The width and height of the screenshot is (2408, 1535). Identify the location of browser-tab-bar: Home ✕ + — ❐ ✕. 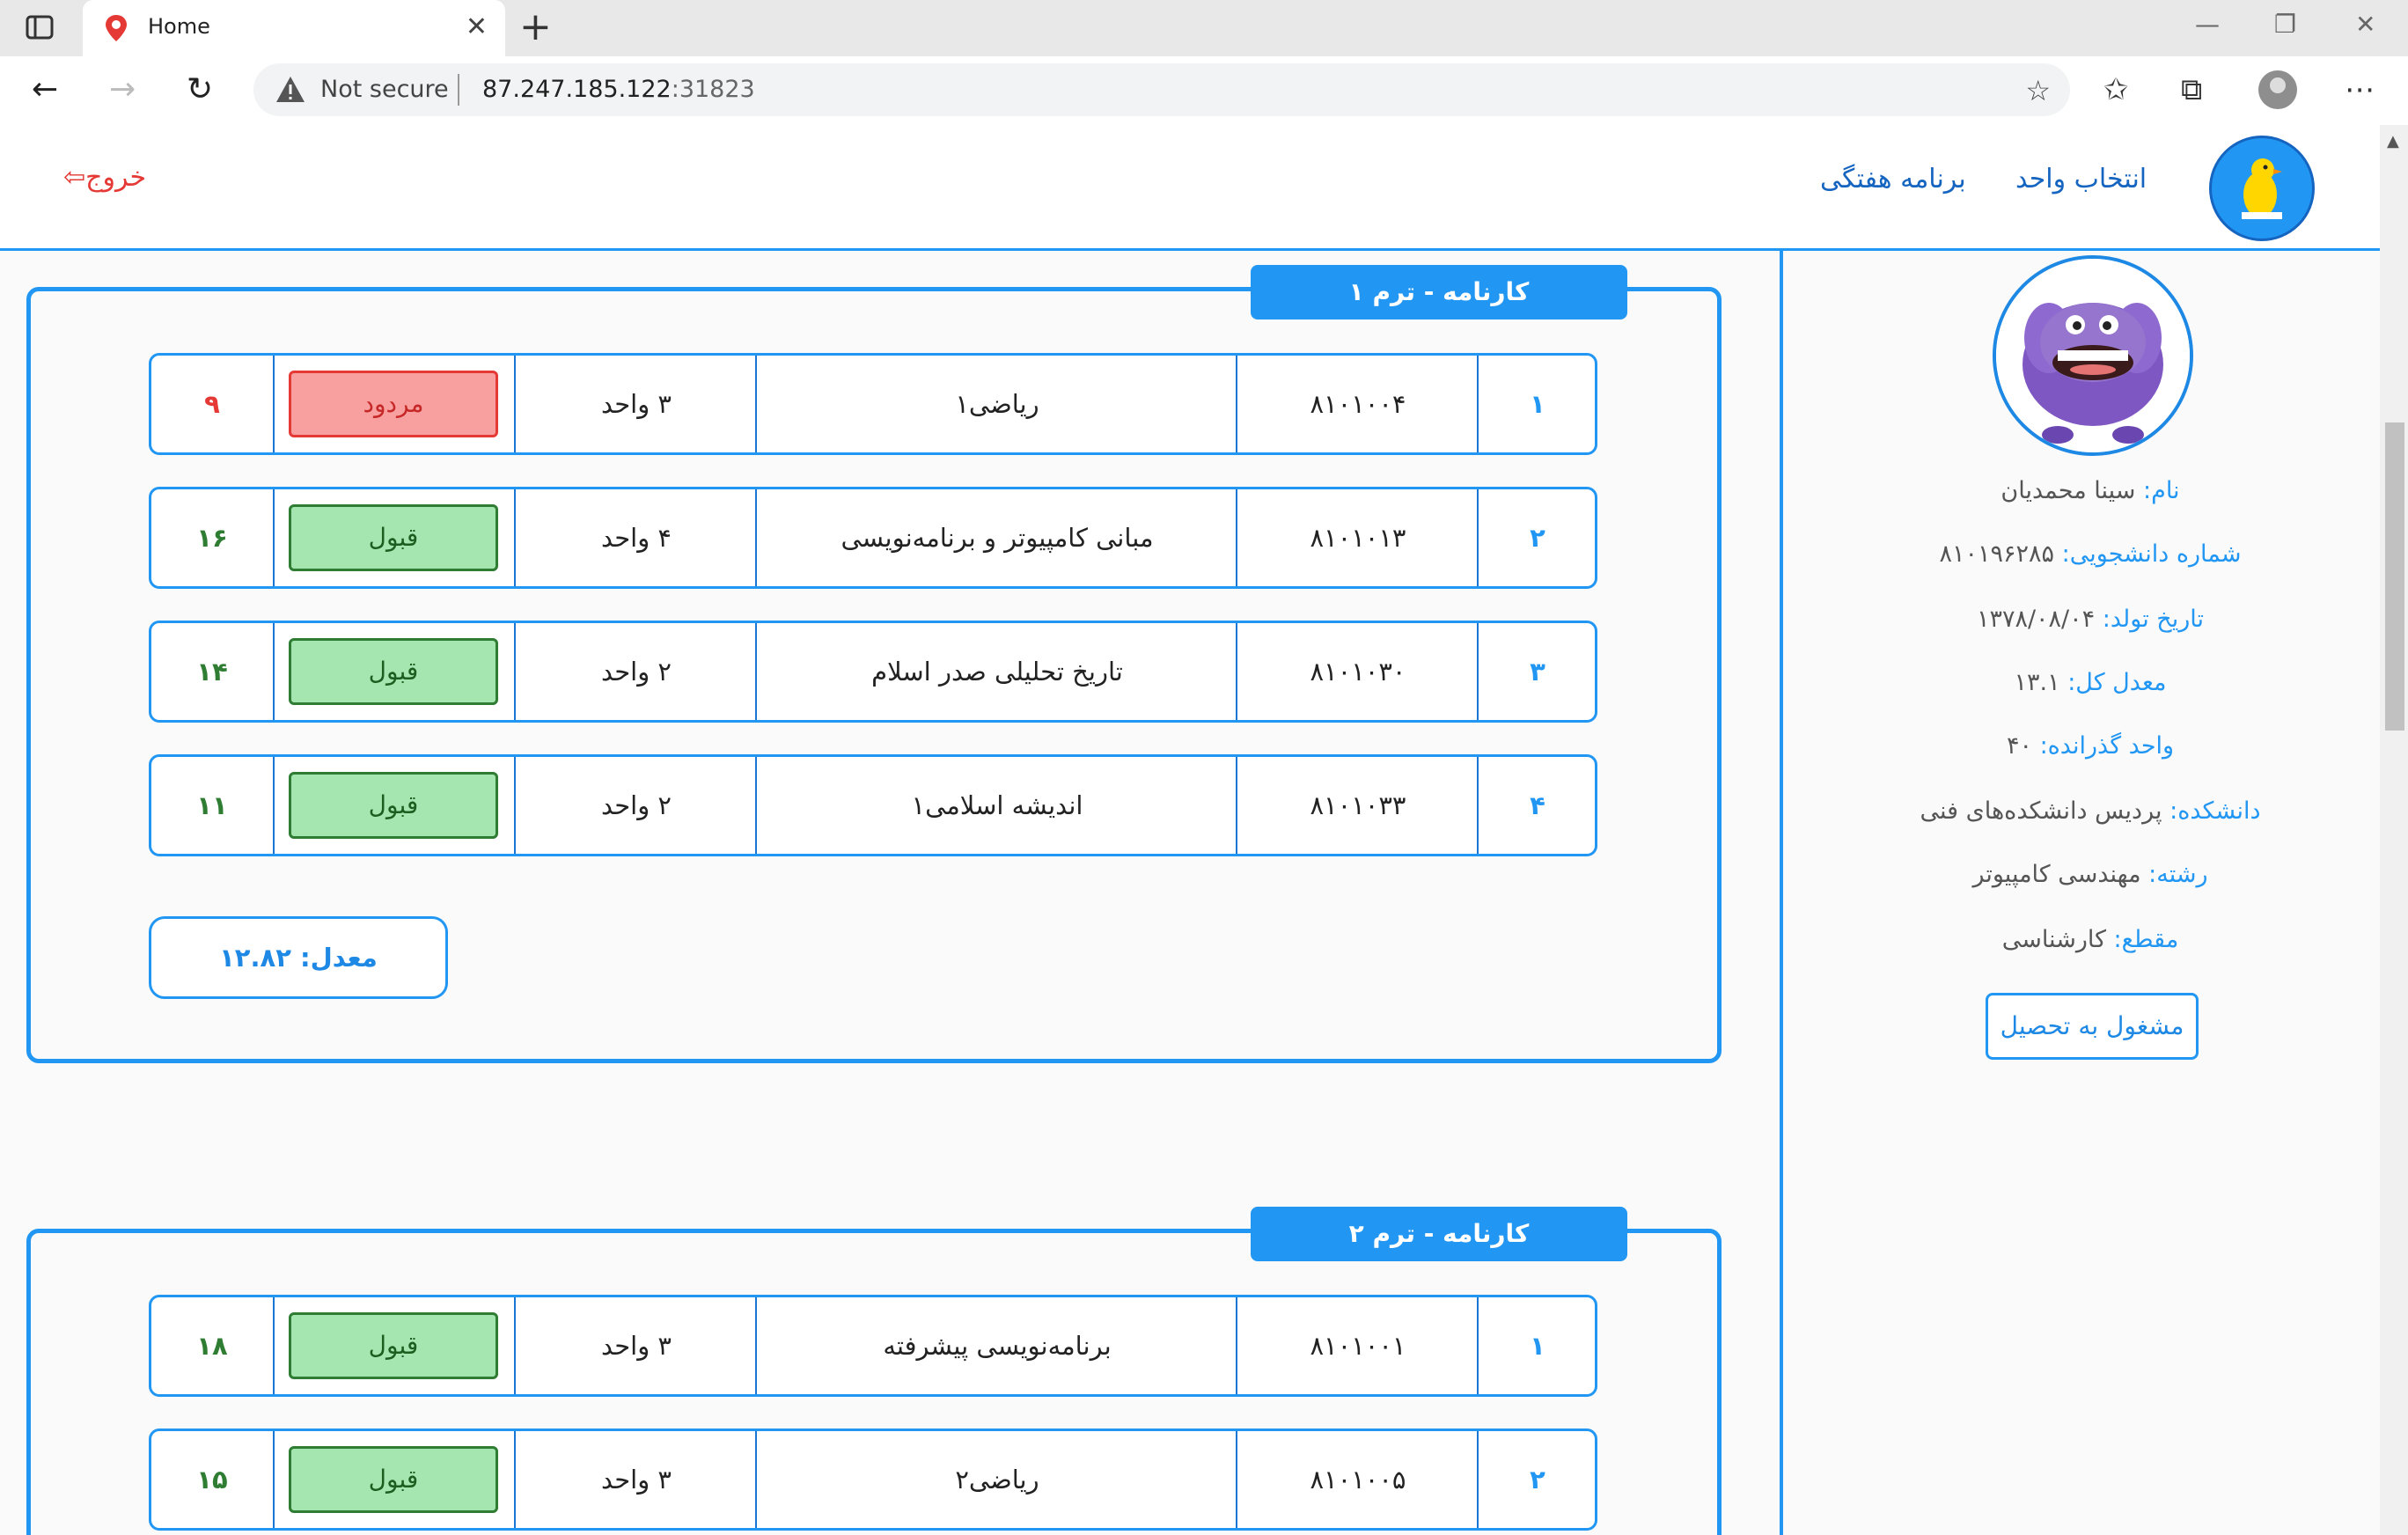
(1204, 28).